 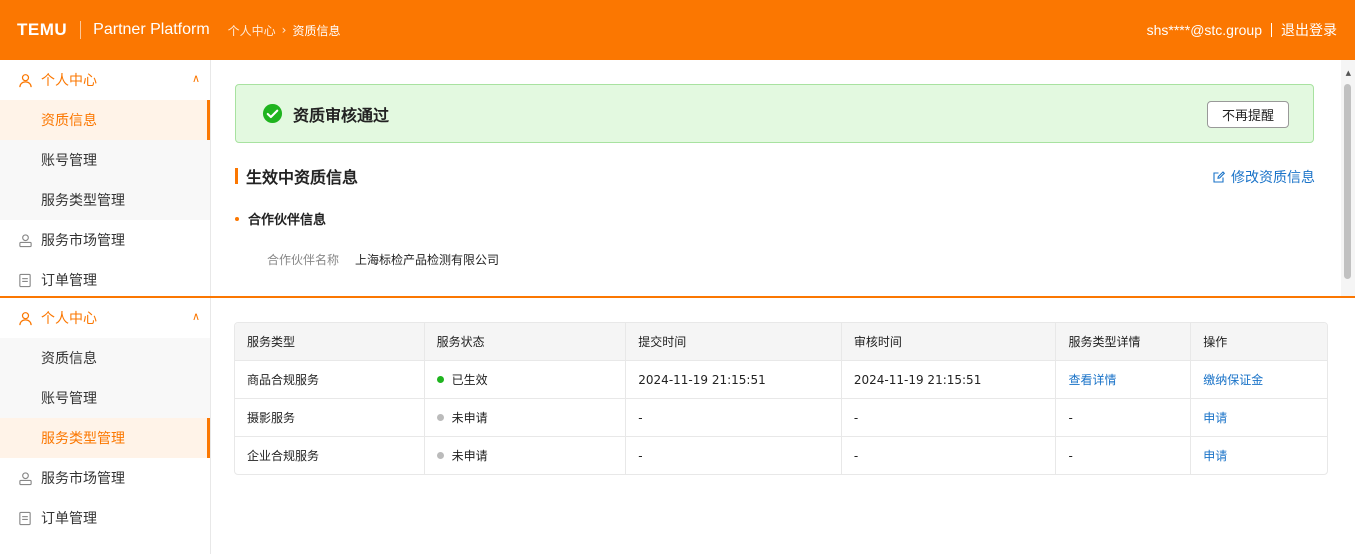 I want to click on scrollbar: ▲, so click(x=1348, y=178).